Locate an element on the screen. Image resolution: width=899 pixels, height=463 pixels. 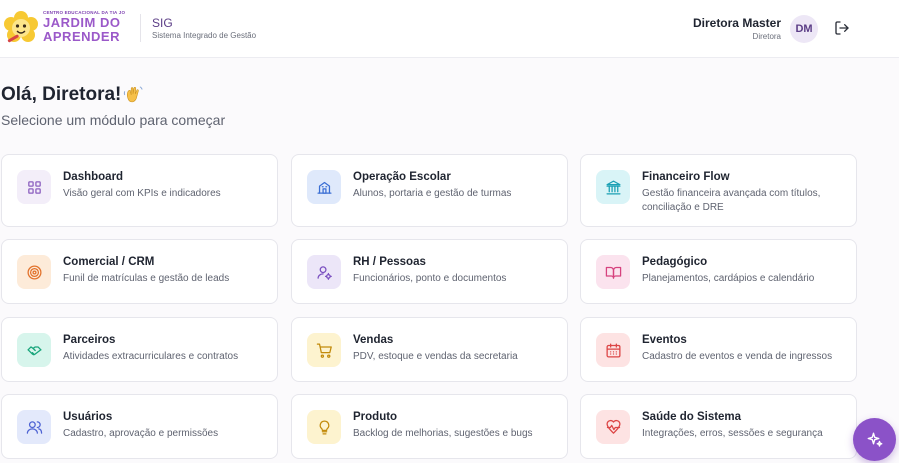
system-full-name: Sistema Integrado de Gestão is located at coordinates (204, 35).